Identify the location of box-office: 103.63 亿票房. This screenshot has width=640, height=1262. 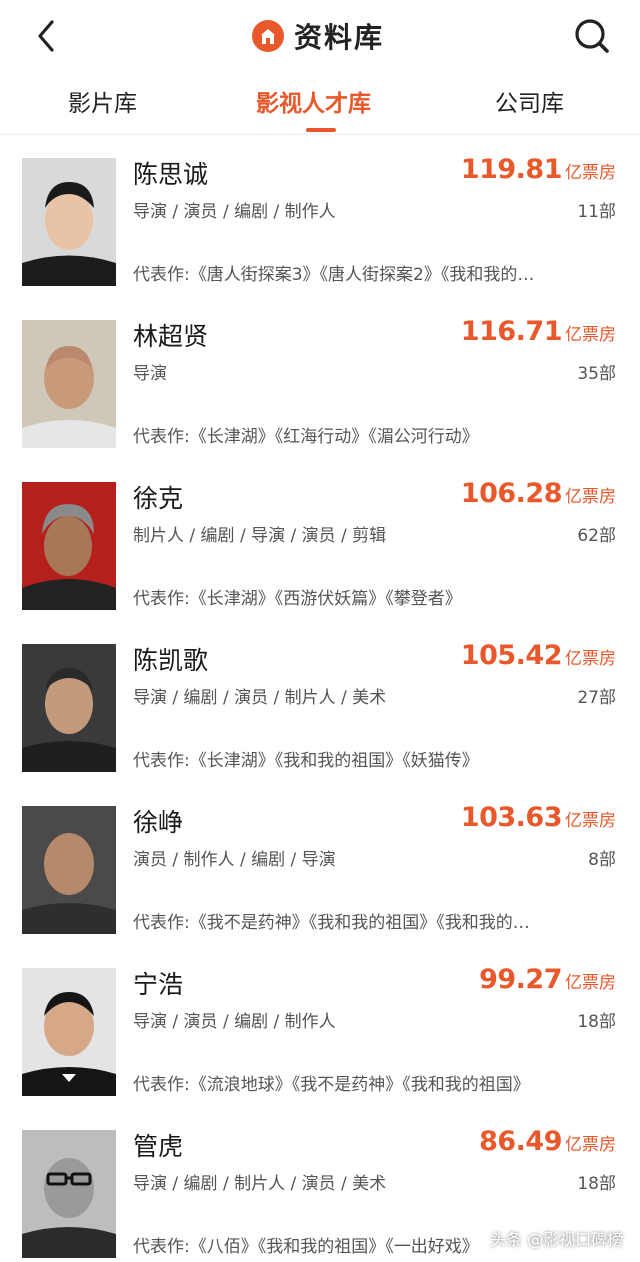
(538, 817).